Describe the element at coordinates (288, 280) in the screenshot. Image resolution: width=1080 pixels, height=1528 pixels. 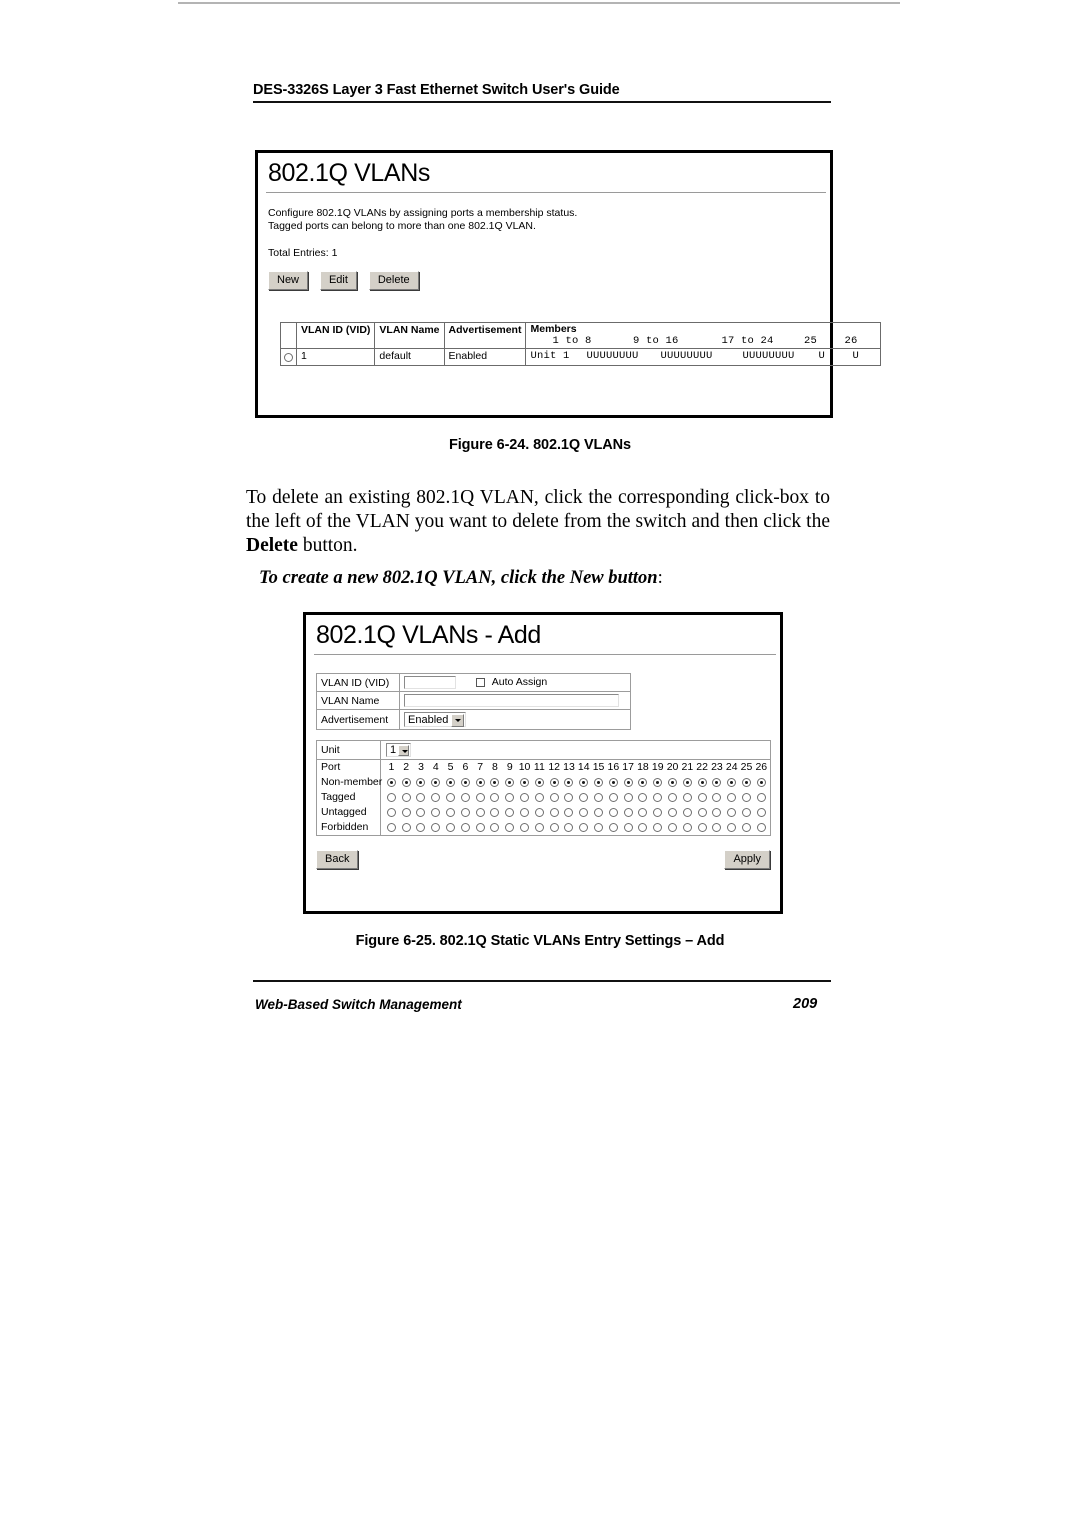
I see `new-button: New` at that location.